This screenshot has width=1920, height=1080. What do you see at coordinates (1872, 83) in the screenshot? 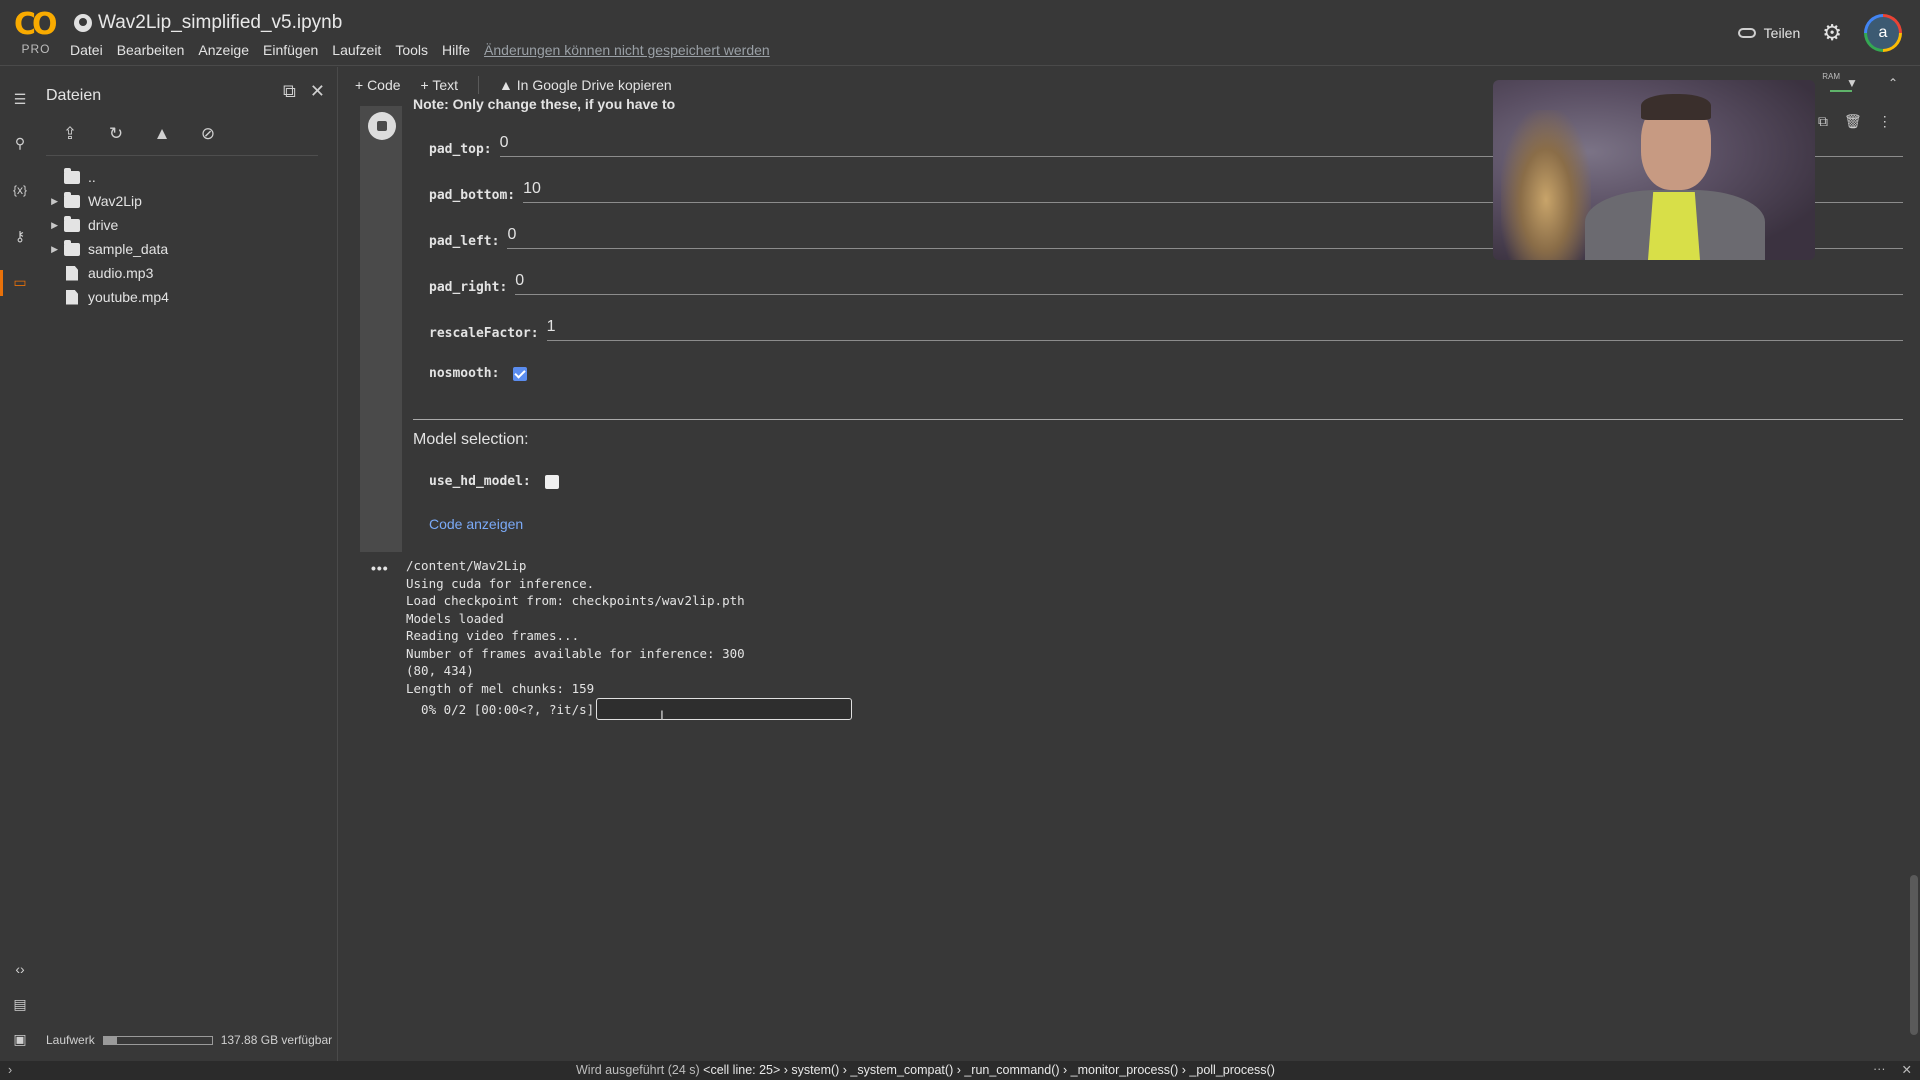
I see `toolbar-right: ▼ ⌃` at bounding box center [1872, 83].